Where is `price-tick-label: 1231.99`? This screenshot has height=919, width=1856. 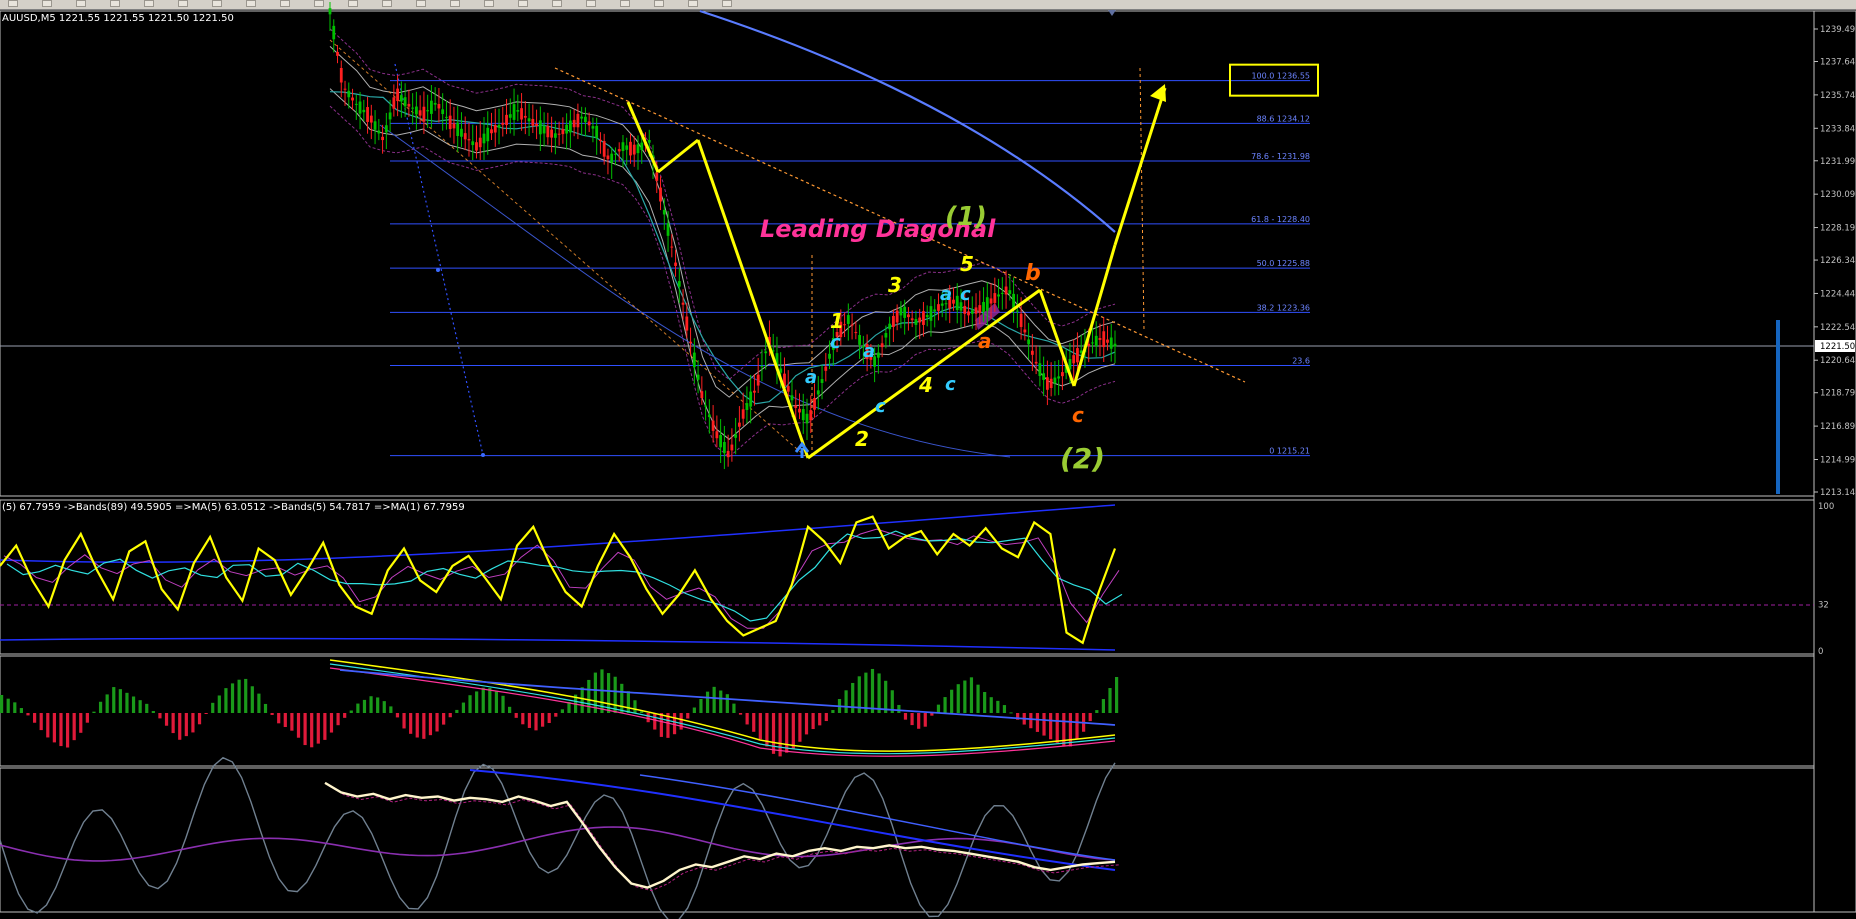 price-tick-label: 1231.99 is located at coordinates (1837, 162).